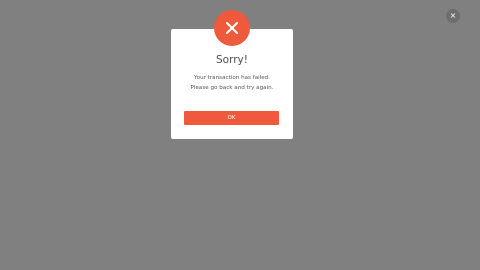 This screenshot has width=480, height=270. Describe the element at coordinates (453, 16) in the screenshot. I see `close-icon: ×` at that location.